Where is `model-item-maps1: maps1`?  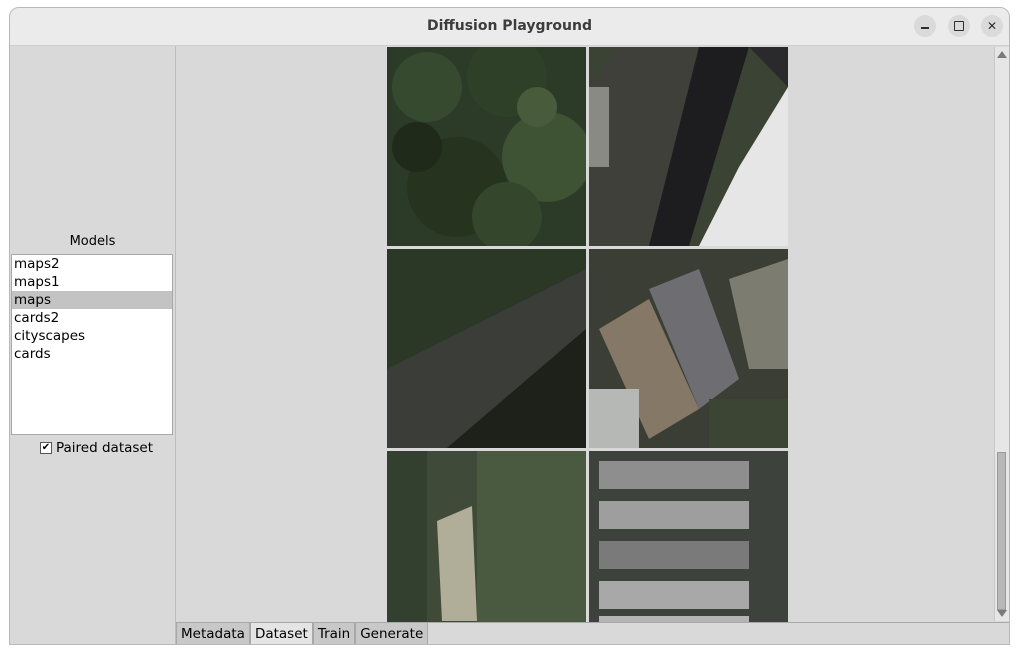 model-item-maps1: maps1 is located at coordinates (92, 282).